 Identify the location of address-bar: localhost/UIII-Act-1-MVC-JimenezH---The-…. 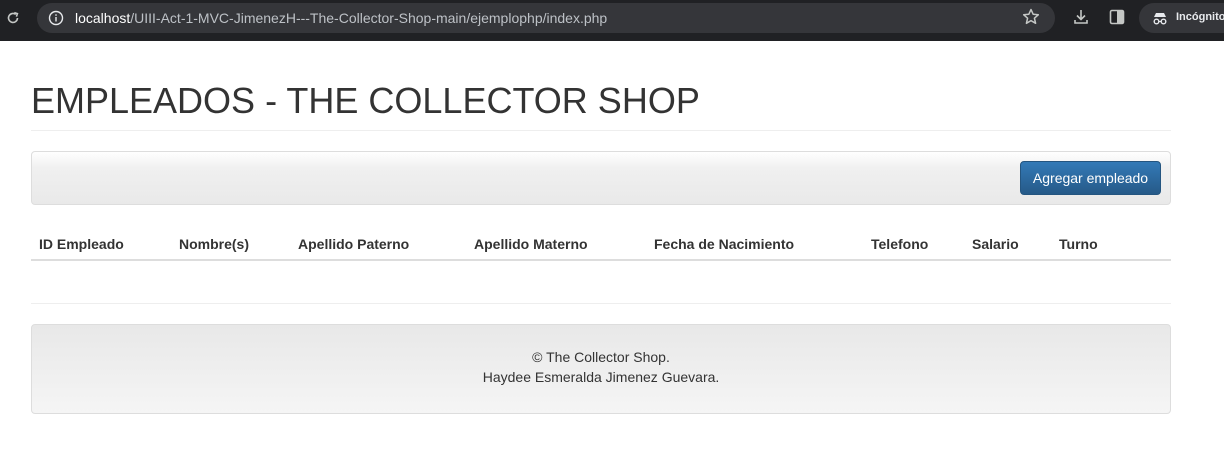
(546, 18).